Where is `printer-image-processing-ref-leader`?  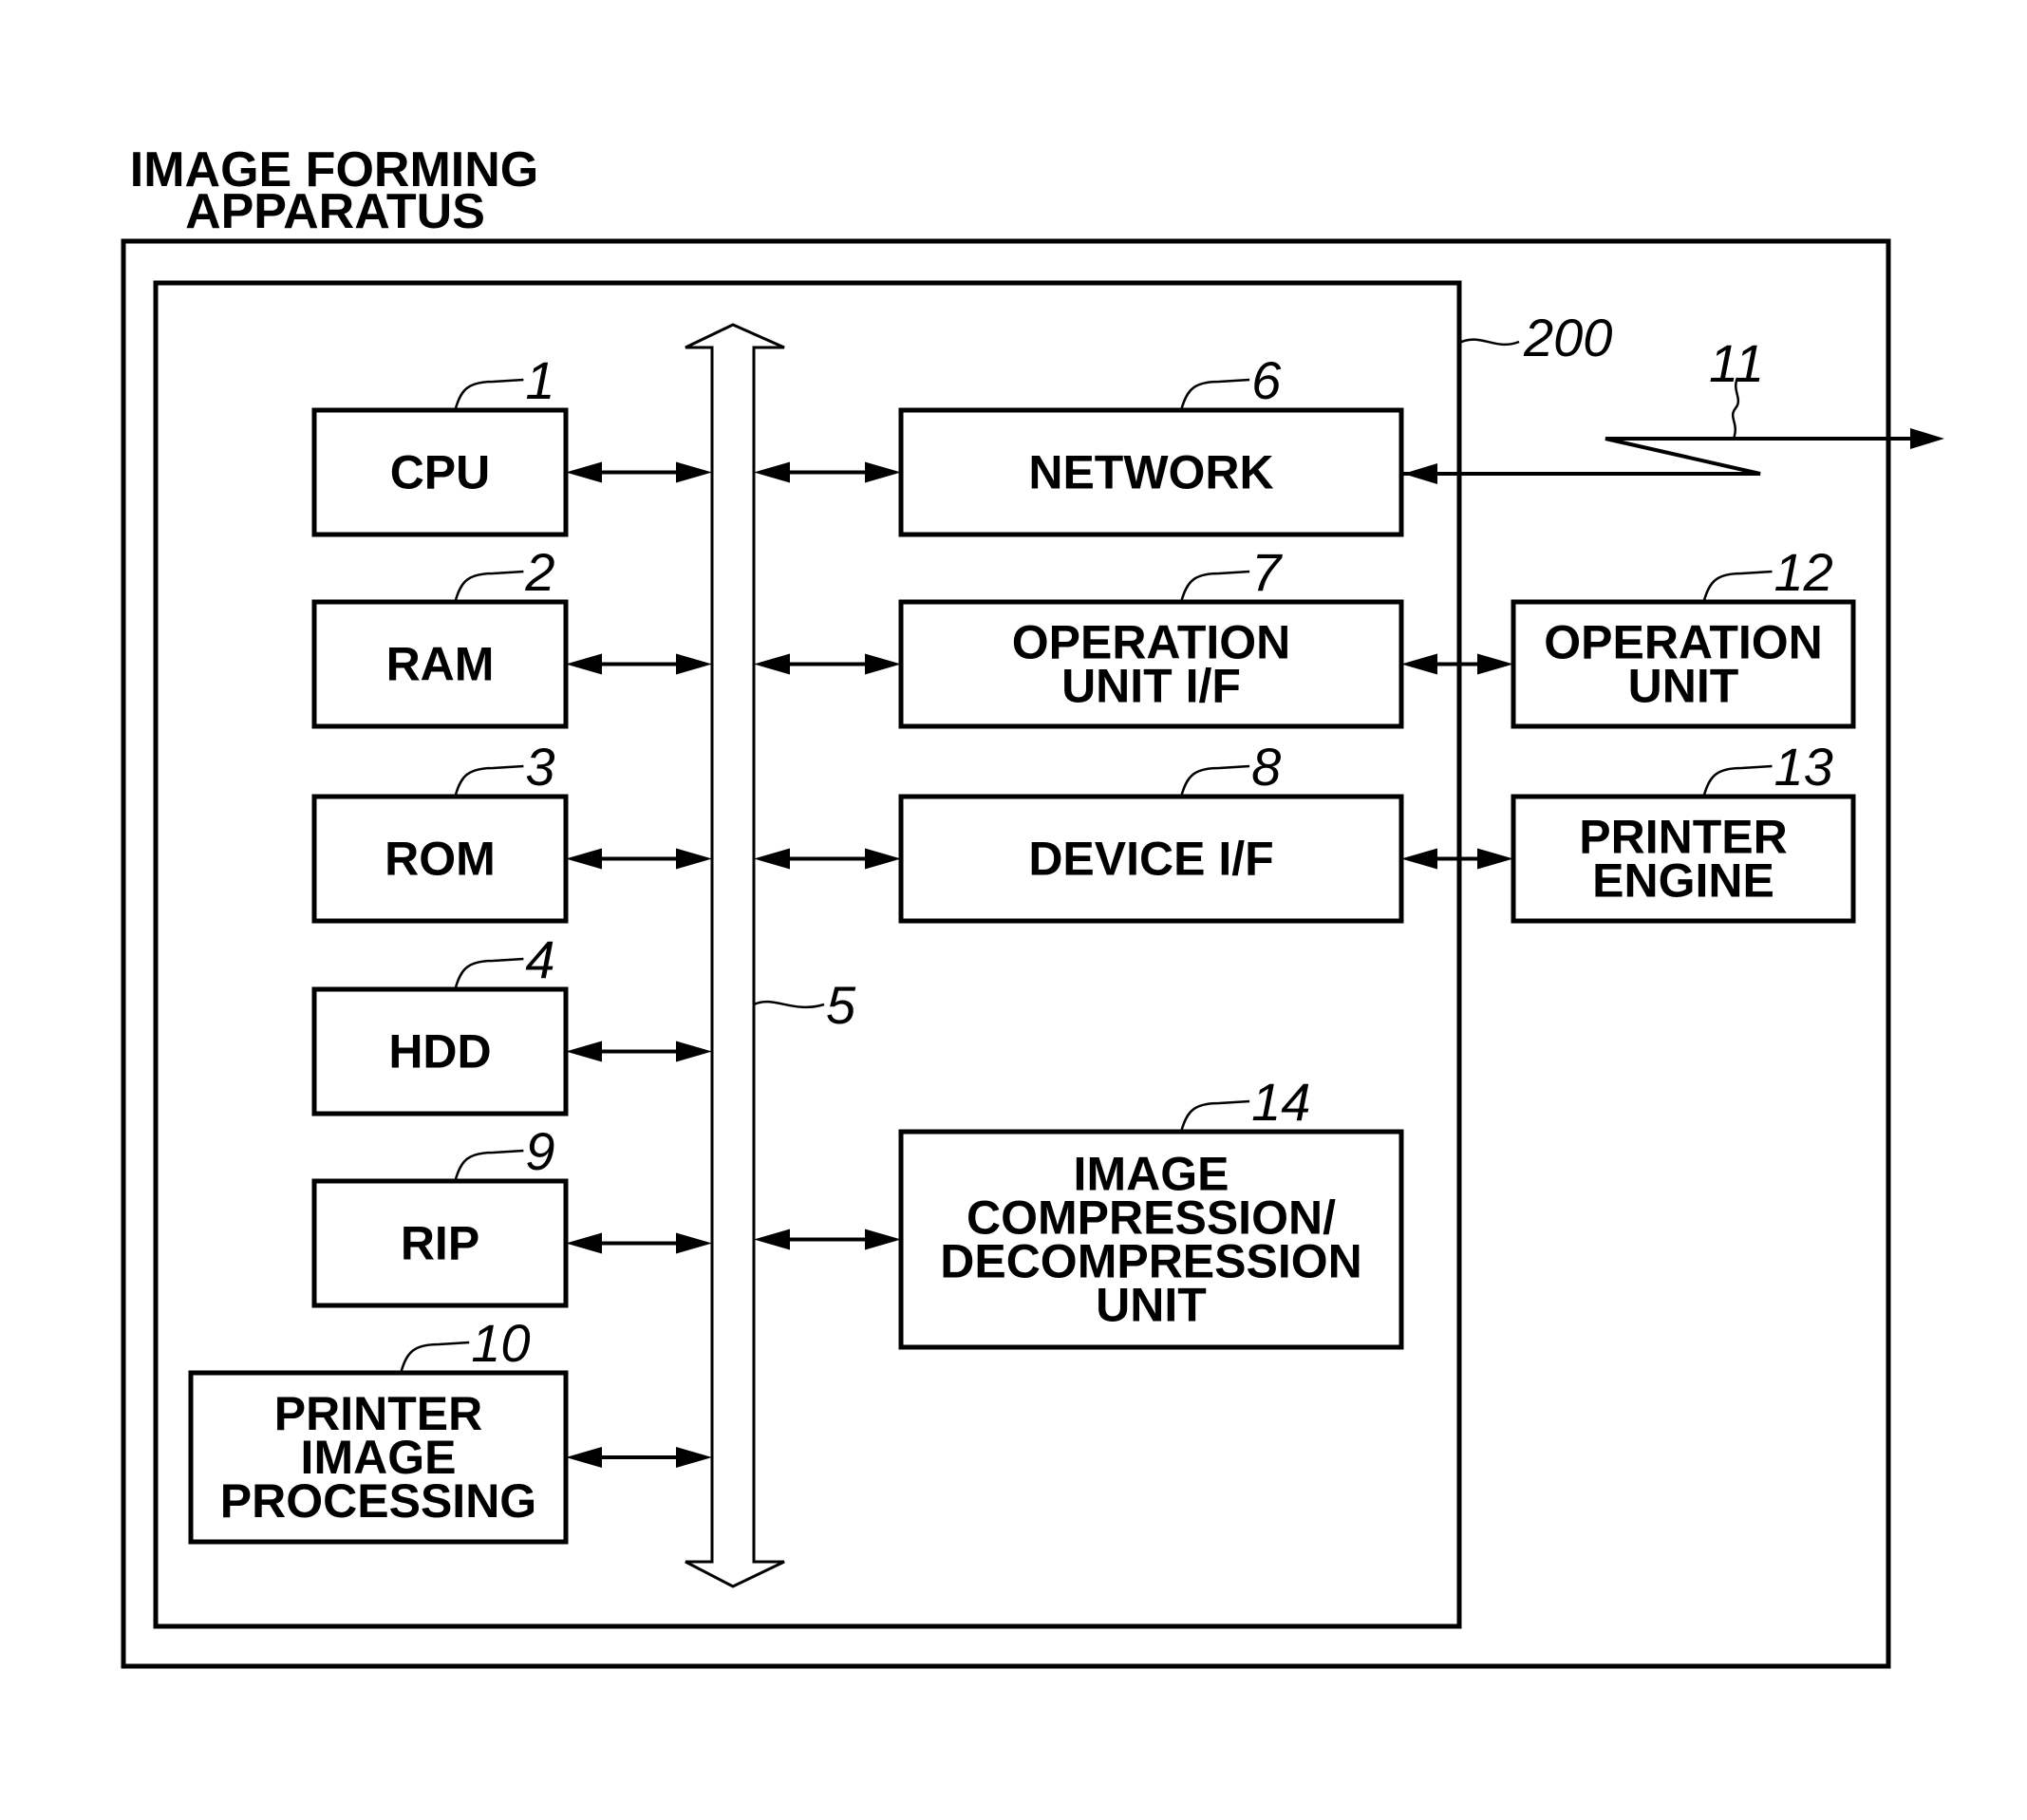 printer-image-processing-ref-leader is located at coordinates (434, 1358).